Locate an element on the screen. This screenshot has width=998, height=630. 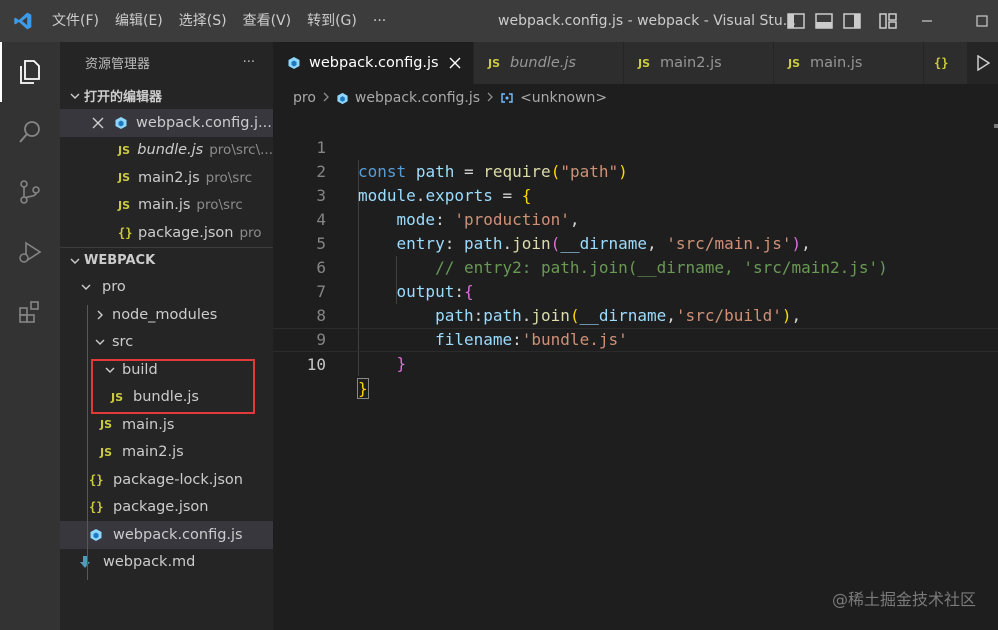
tree-file-package: {} package.json is located at coordinates (166, 508).